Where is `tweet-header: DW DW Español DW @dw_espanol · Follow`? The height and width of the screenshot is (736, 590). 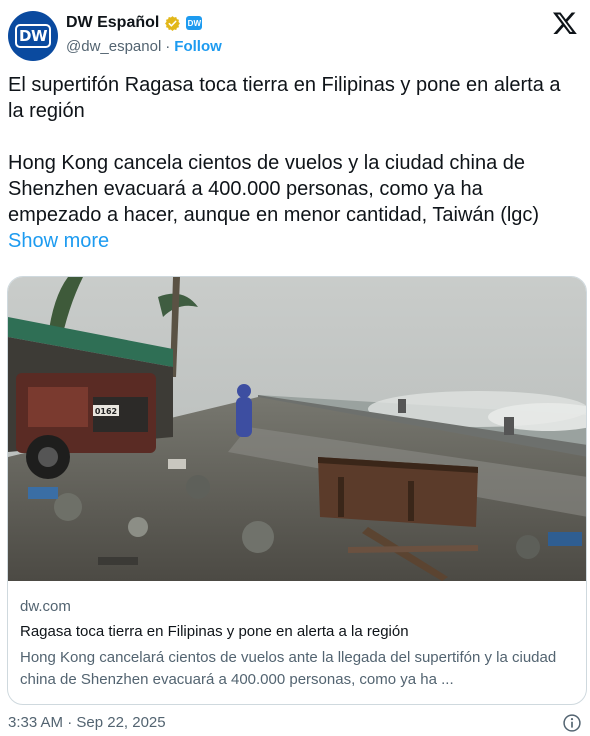 tweet-header: DW DW Español DW @dw_espanol · Follow is located at coordinates (295, 36).